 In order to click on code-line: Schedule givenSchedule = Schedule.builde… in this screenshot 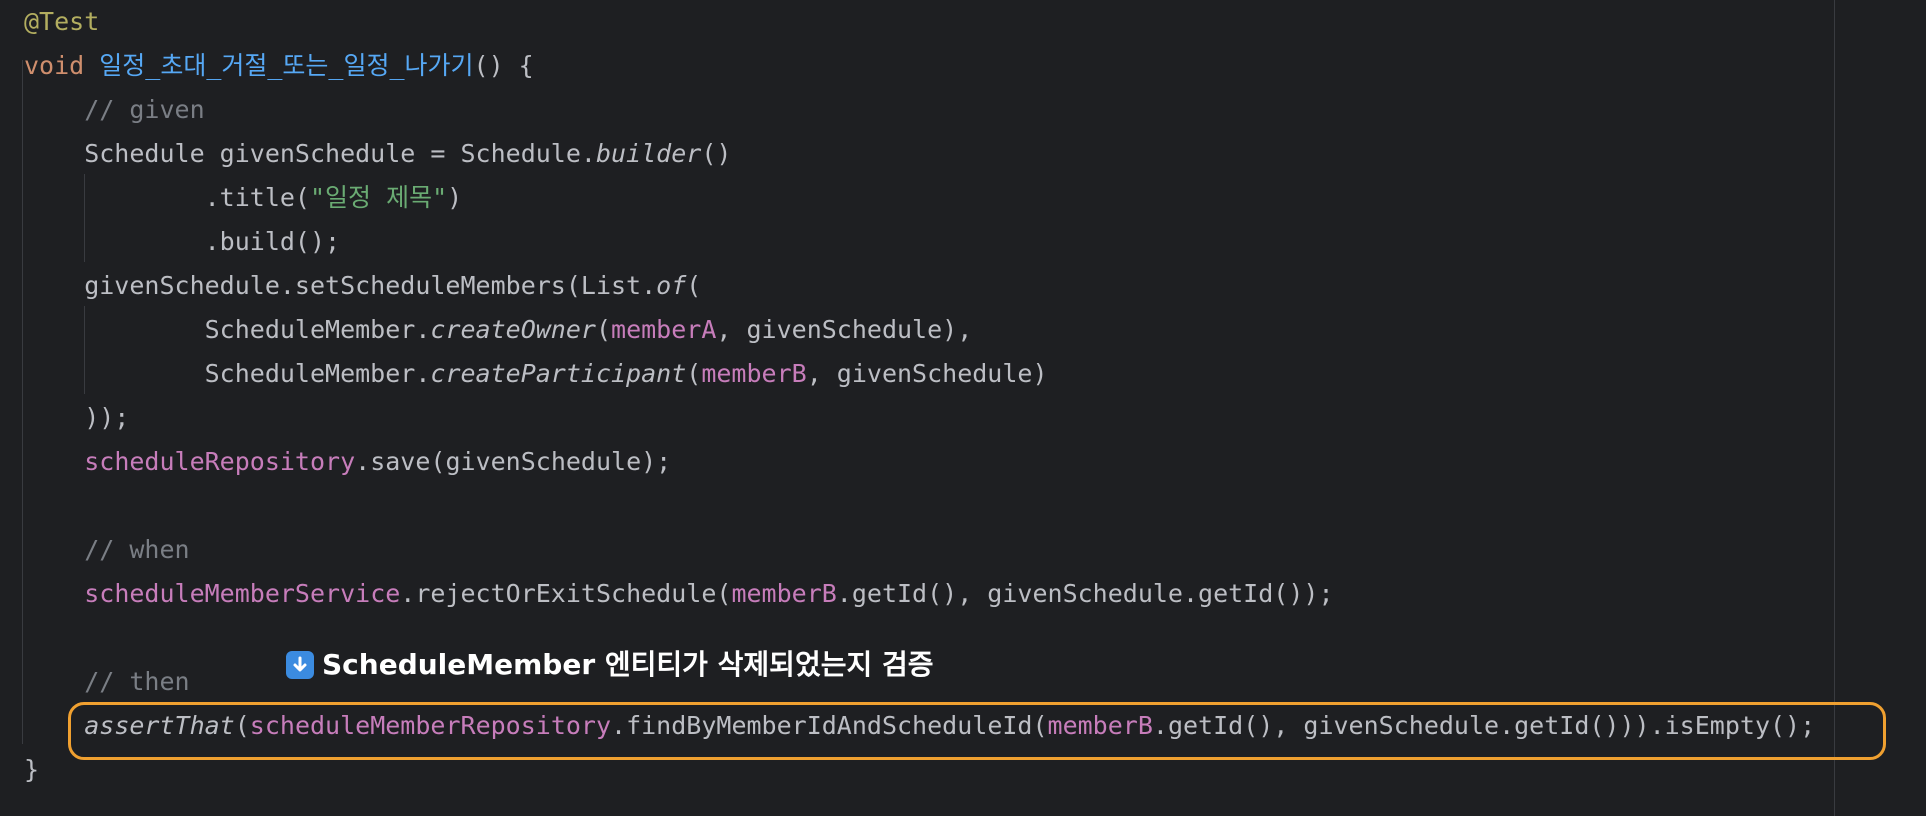, I will do `click(377, 154)`.